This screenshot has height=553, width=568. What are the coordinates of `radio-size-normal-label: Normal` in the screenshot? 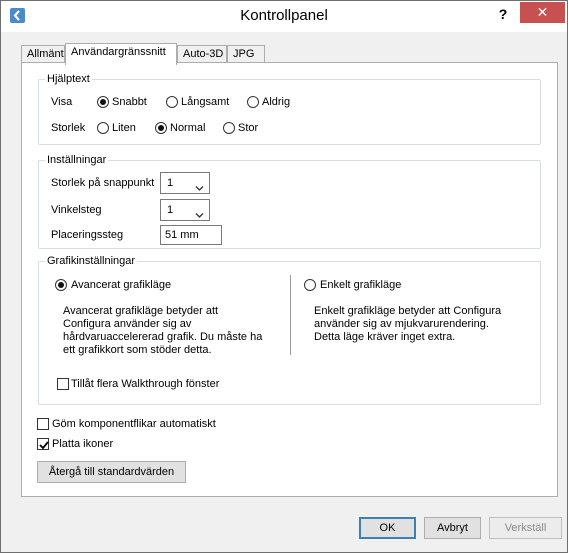 It's located at (187, 128).